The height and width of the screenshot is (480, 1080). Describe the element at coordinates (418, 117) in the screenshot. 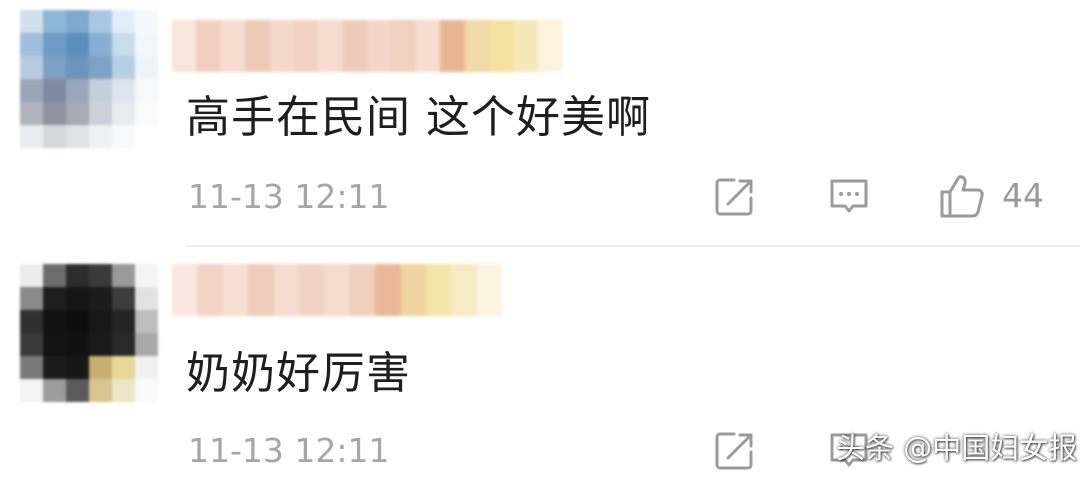

I see `comment-text: 高手在民间 这个好美啊` at that location.